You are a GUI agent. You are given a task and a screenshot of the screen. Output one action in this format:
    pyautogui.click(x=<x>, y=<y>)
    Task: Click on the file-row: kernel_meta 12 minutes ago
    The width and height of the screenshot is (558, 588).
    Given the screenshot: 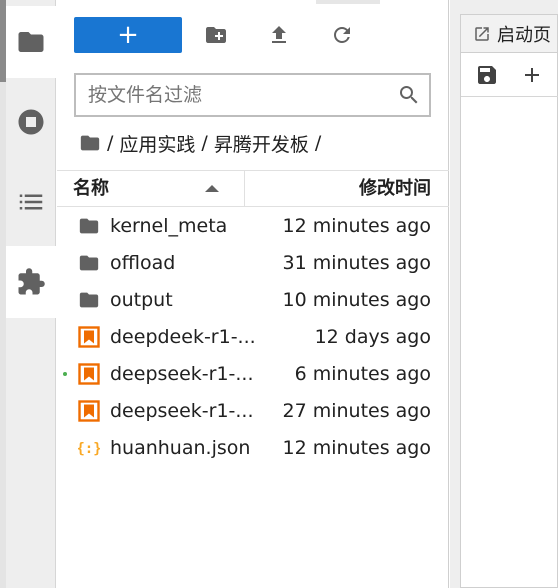 What is the action you would take?
    pyautogui.click(x=253, y=226)
    